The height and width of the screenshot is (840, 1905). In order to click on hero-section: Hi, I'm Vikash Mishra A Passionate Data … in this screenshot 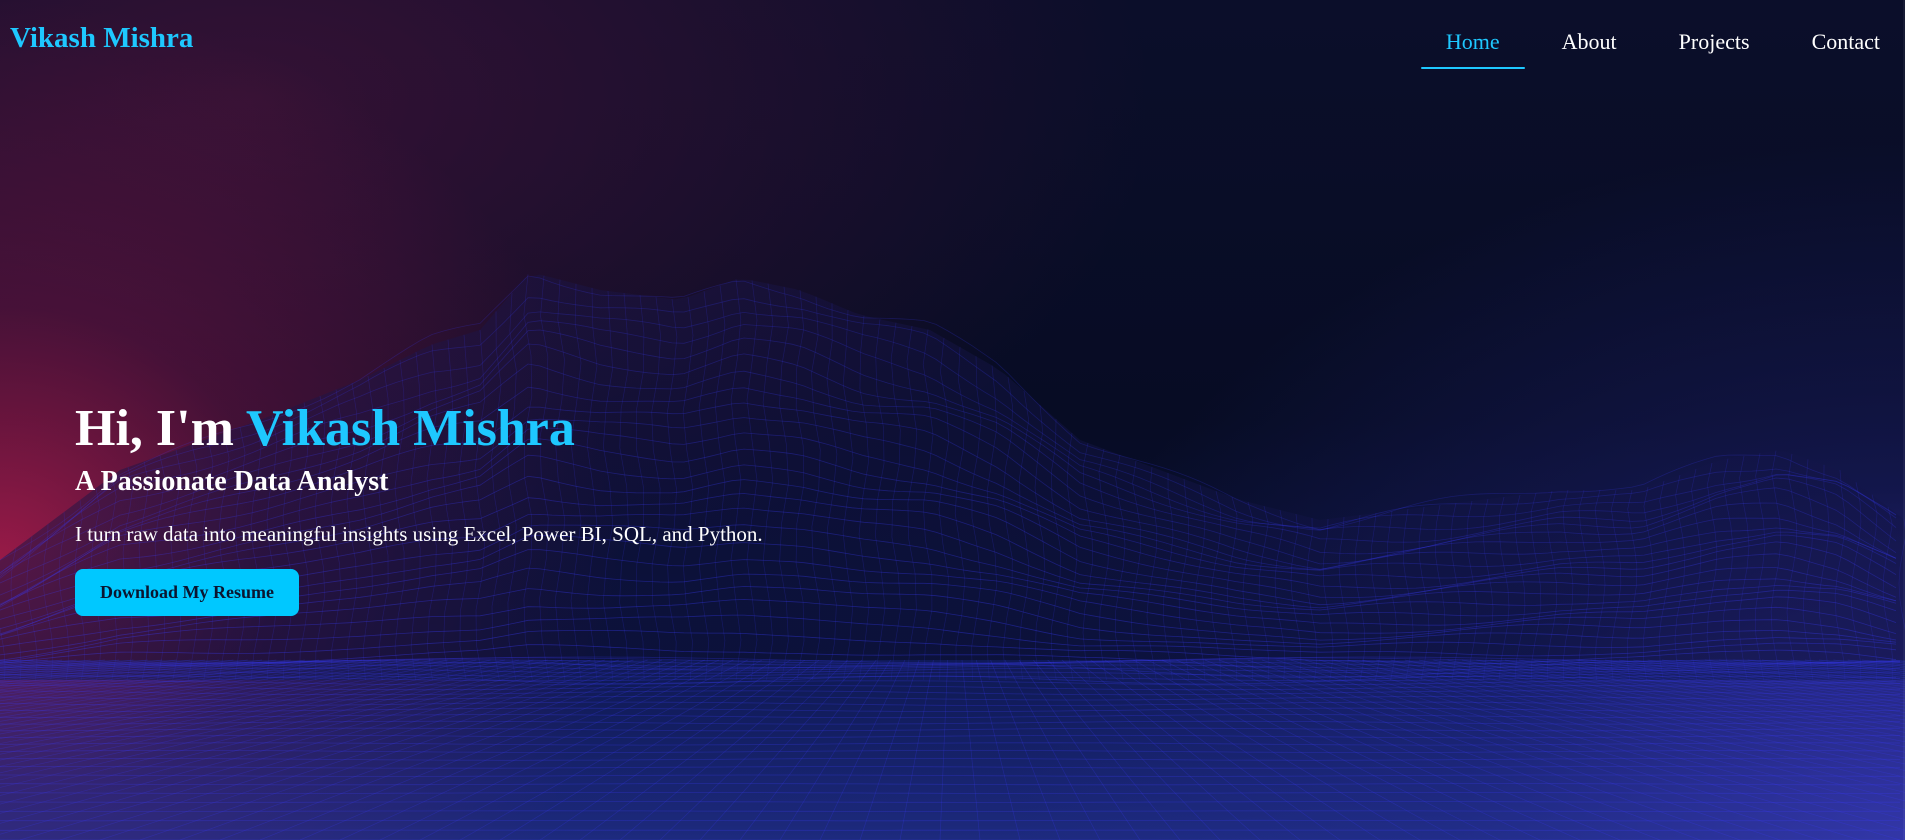, I will do `click(419, 506)`.